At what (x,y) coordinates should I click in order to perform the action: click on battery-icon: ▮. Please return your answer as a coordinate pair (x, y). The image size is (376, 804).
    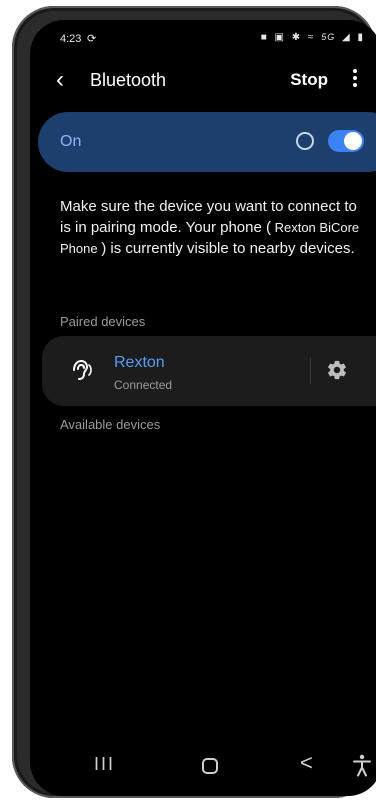
    Looking at the image, I should click on (360, 37).